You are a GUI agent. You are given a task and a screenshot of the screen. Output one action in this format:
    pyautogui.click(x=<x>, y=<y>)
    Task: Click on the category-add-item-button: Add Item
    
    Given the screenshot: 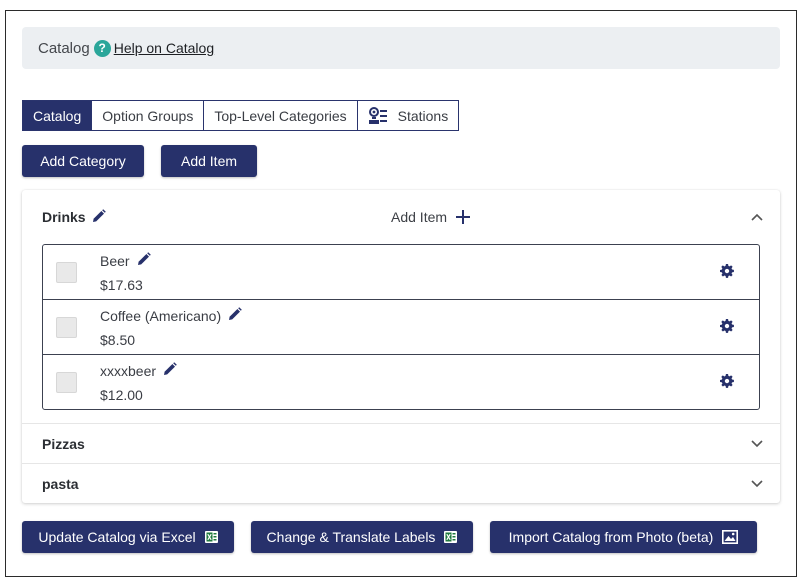 What is the action you would take?
    pyautogui.click(x=431, y=217)
    